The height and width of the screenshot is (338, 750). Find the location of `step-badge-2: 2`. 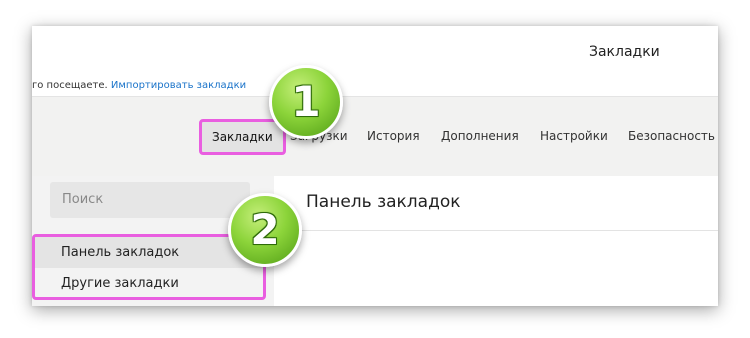

step-badge-2: 2 is located at coordinates (265, 230).